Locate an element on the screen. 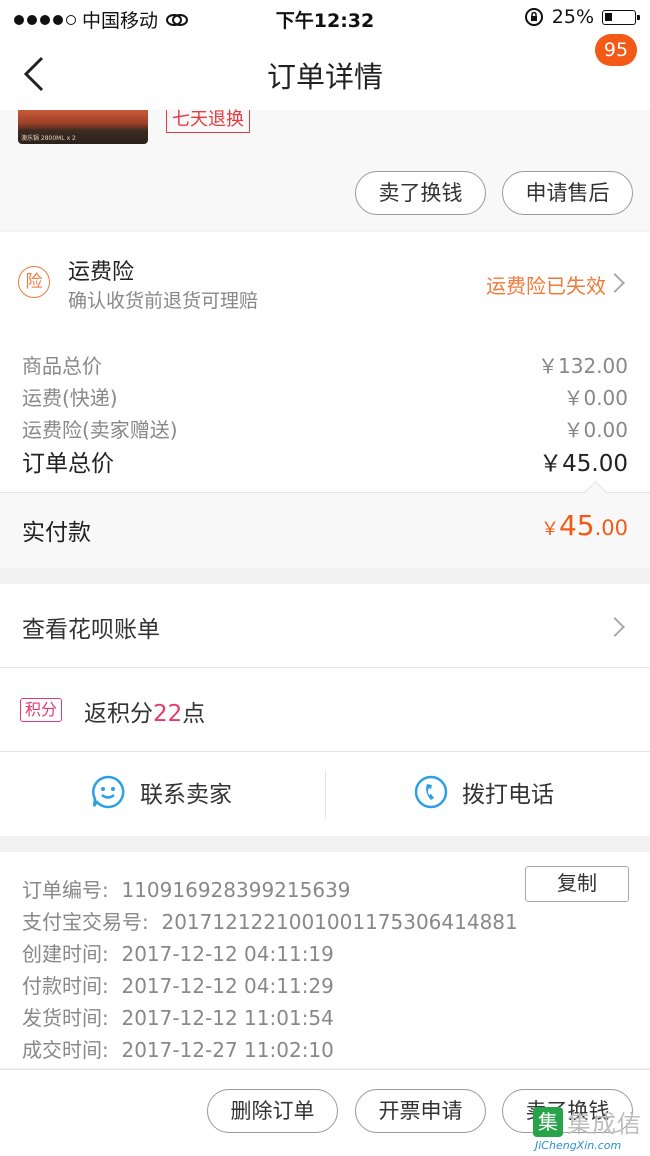  points-row: 积分 返积分22点 is located at coordinates (325, 709).